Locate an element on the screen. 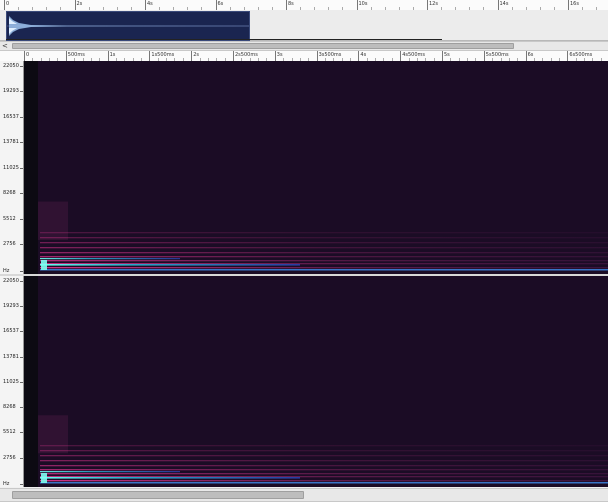 The width and height of the screenshot is (608, 502). overview-ruler-label: 16s is located at coordinates (574, 4).